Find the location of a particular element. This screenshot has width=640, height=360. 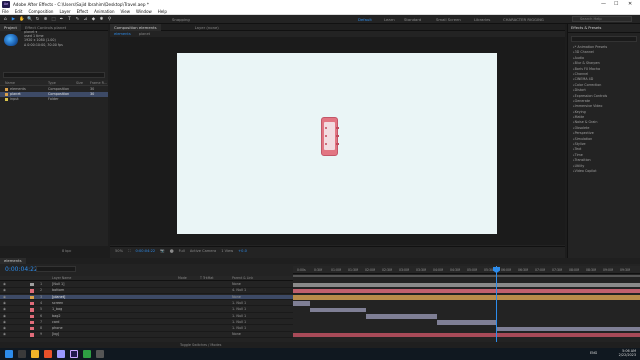

column-type: Type is located at coordinates (52, 83).